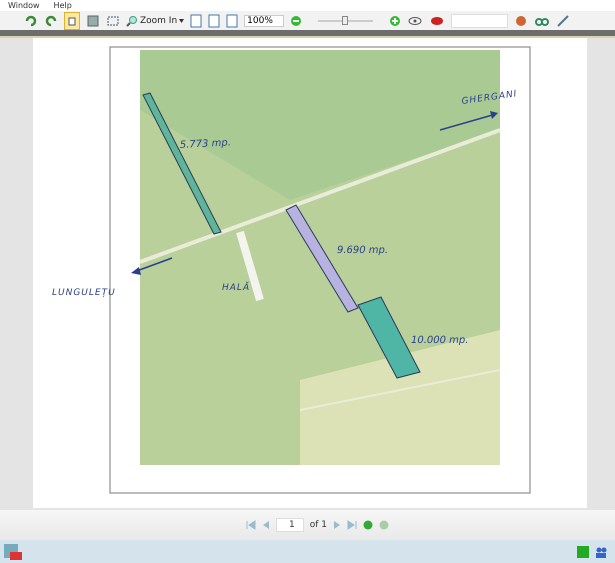 The height and width of the screenshot is (563, 615). Describe the element at coordinates (583, 552) in the screenshot. I see `tray-icon` at that location.